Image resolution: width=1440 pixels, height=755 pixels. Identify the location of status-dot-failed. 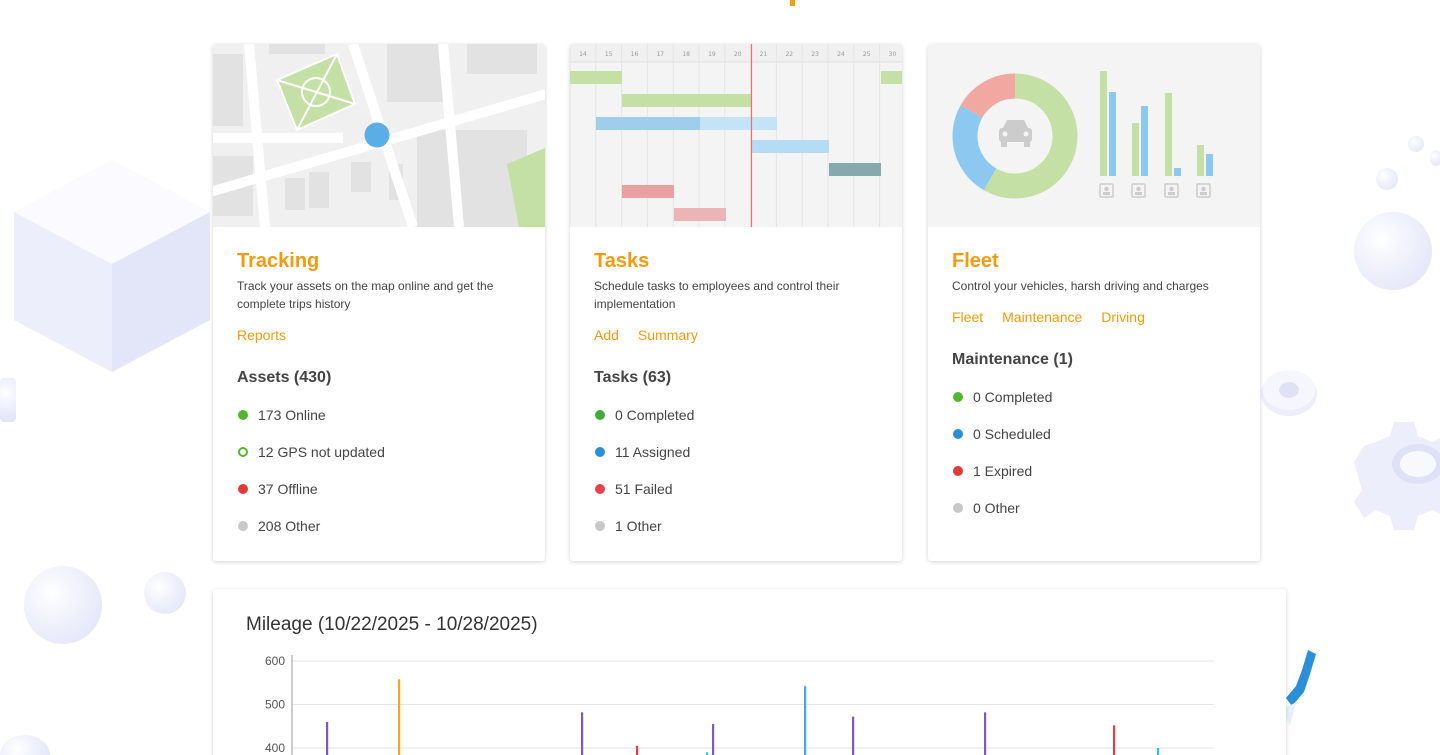
(600, 489).